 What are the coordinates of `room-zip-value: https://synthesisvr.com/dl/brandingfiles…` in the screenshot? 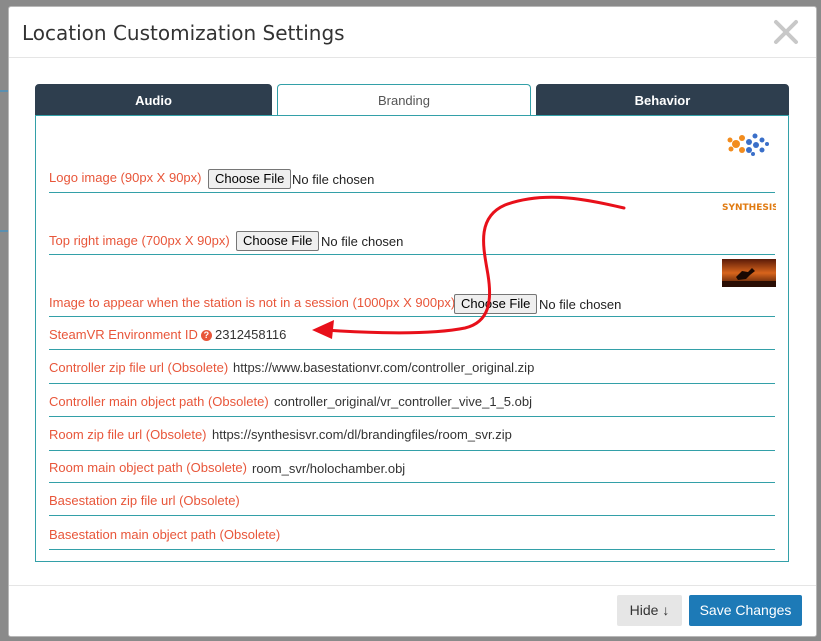 It's located at (362, 434).